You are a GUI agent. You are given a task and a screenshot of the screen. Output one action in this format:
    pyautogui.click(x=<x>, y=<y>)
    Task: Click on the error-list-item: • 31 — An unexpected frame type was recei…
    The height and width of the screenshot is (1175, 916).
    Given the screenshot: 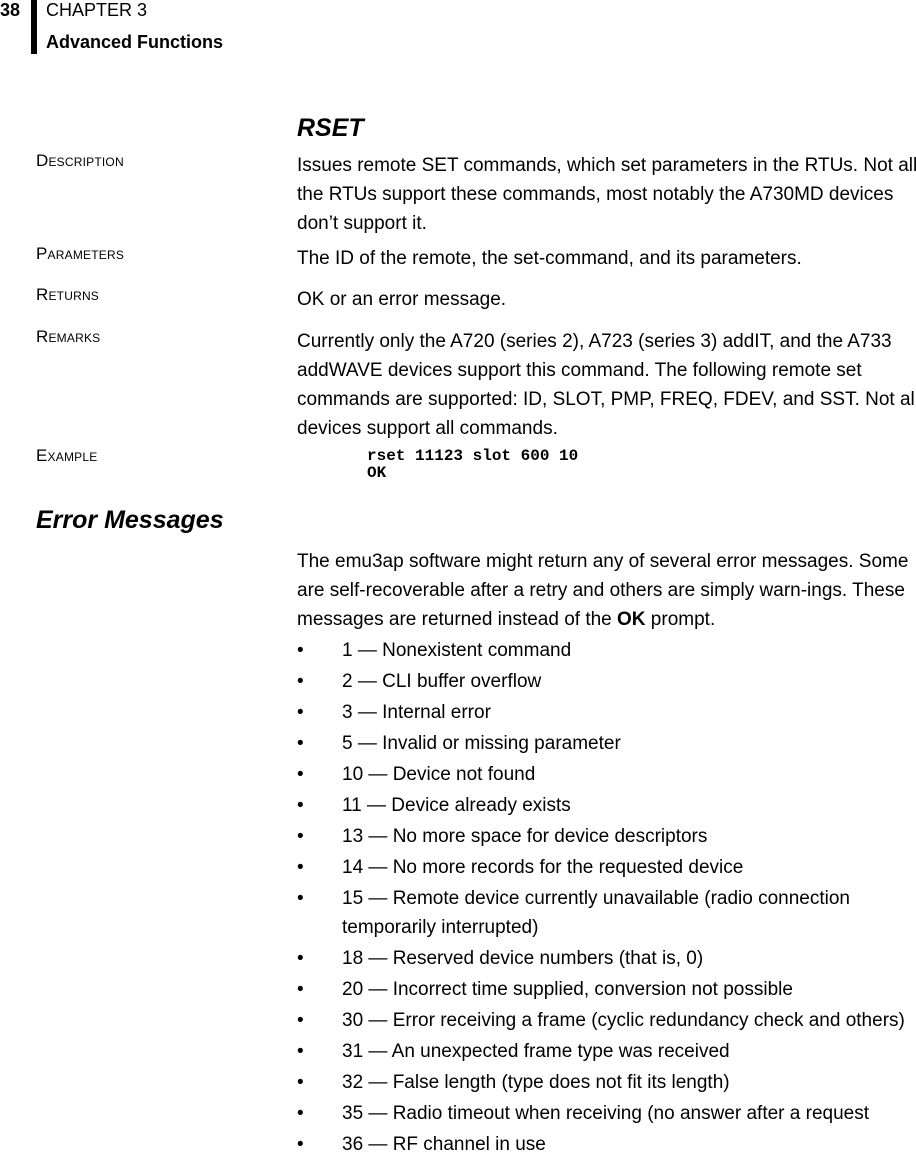 What is the action you would take?
    pyautogui.click(x=606, y=1051)
    